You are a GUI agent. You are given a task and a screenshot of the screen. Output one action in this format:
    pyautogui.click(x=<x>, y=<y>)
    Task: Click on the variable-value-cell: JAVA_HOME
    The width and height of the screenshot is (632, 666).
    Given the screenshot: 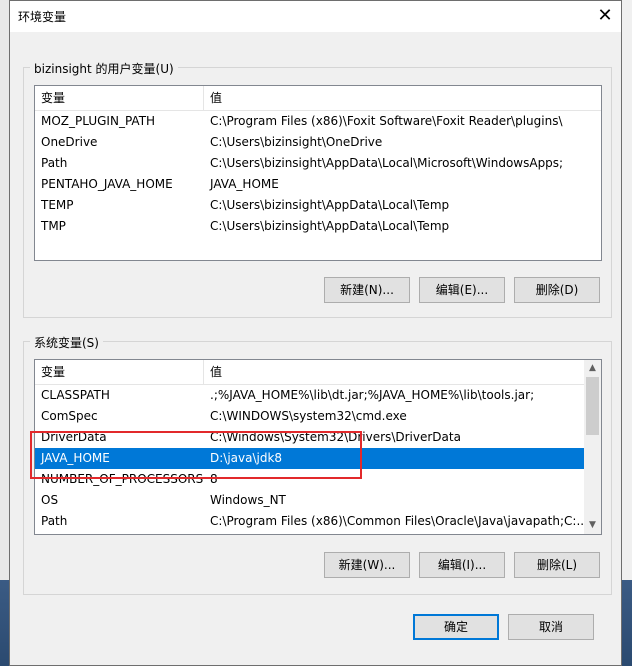 What is the action you would take?
    pyautogui.click(x=244, y=184)
    